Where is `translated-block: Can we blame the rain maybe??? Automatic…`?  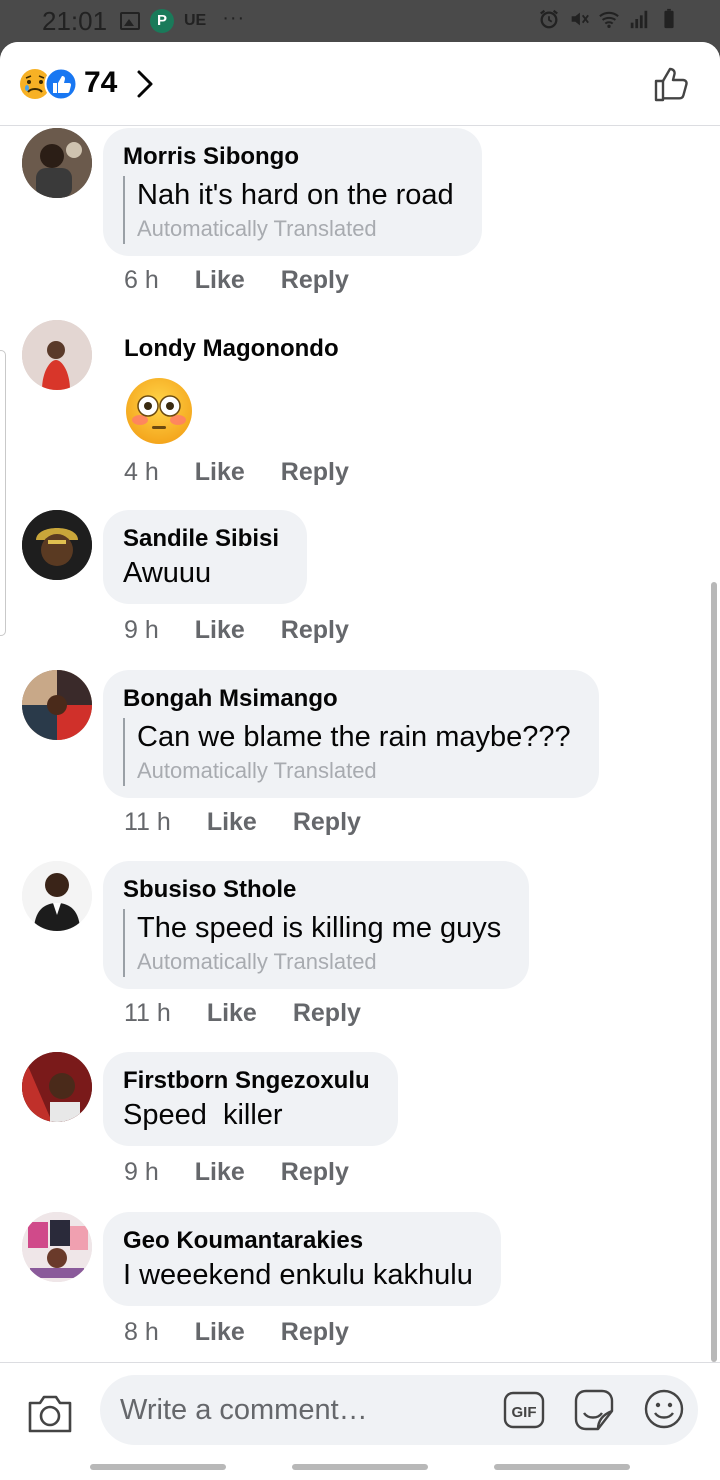
translated-block: Can we blame the rain maybe??? Automatic… is located at coordinates (347, 752).